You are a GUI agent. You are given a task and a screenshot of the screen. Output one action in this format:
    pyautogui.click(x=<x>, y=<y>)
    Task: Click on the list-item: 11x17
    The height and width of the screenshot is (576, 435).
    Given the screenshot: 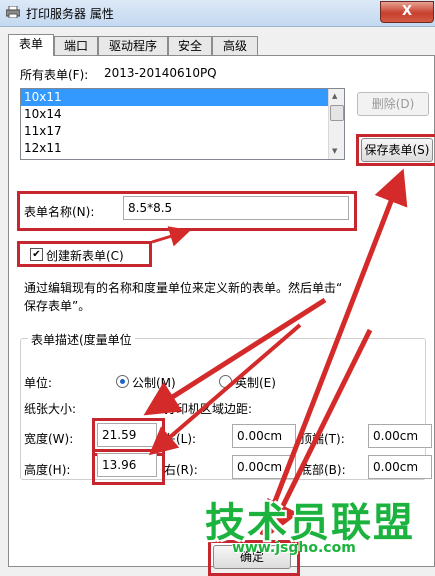 What is the action you would take?
    pyautogui.click(x=175, y=131)
    